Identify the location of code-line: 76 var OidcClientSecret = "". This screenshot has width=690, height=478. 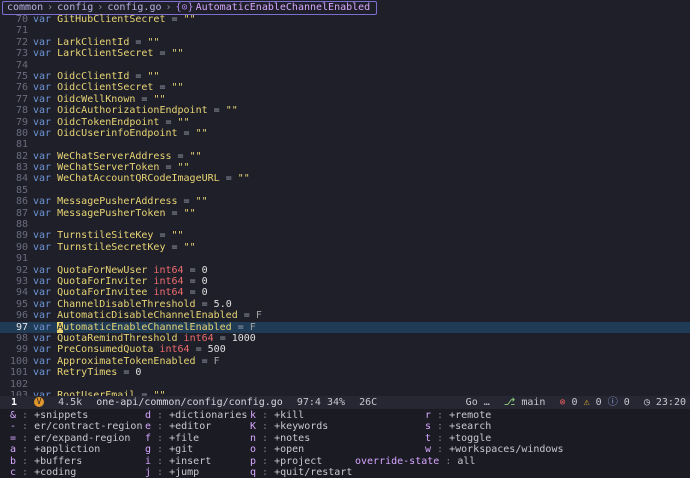
(345, 87).